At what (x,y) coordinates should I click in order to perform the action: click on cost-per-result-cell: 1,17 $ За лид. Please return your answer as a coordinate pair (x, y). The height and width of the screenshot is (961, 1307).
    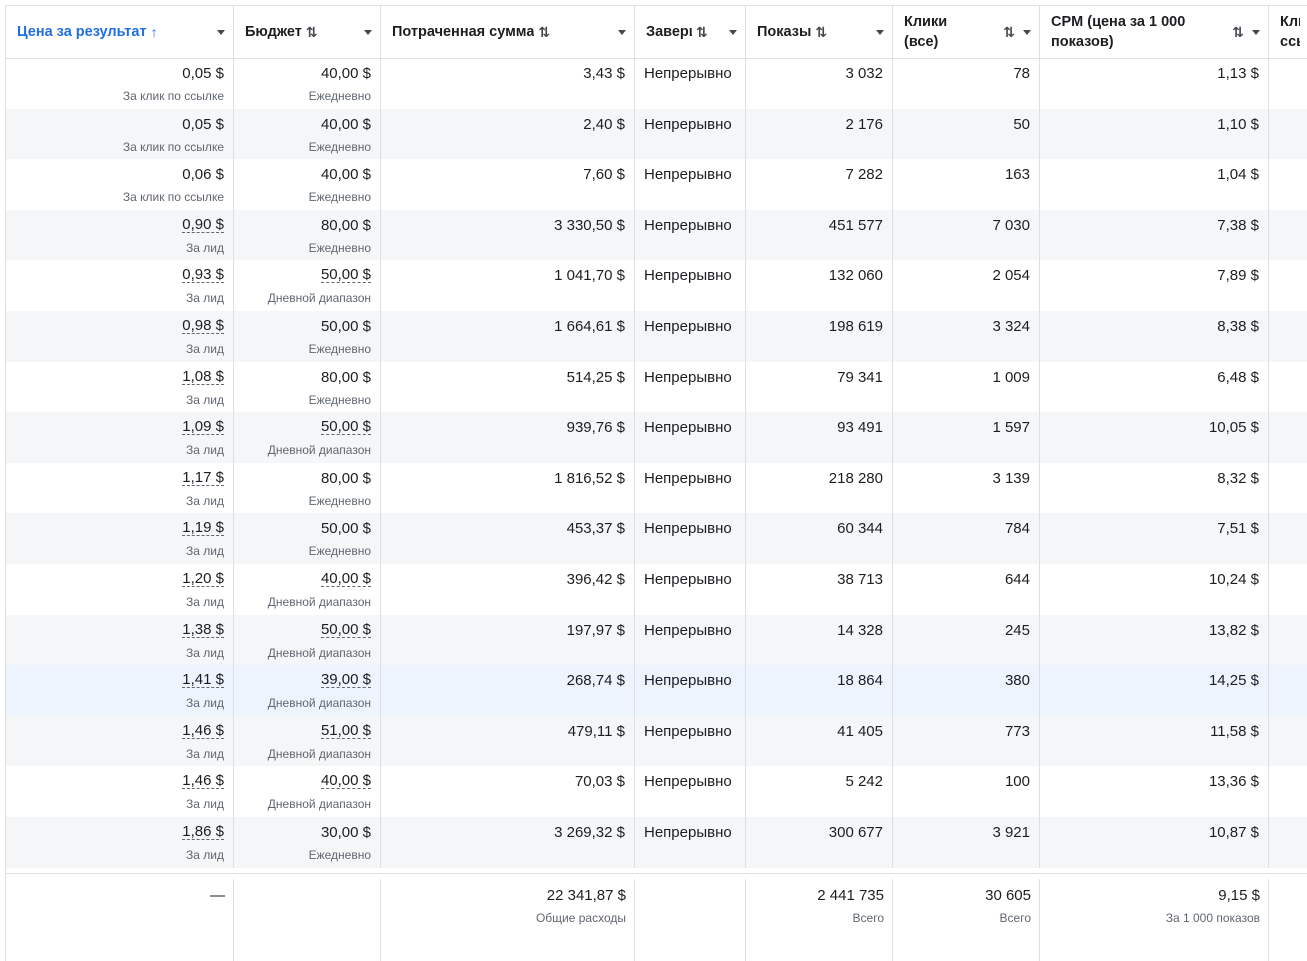
    Looking at the image, I should click on (120, 488).